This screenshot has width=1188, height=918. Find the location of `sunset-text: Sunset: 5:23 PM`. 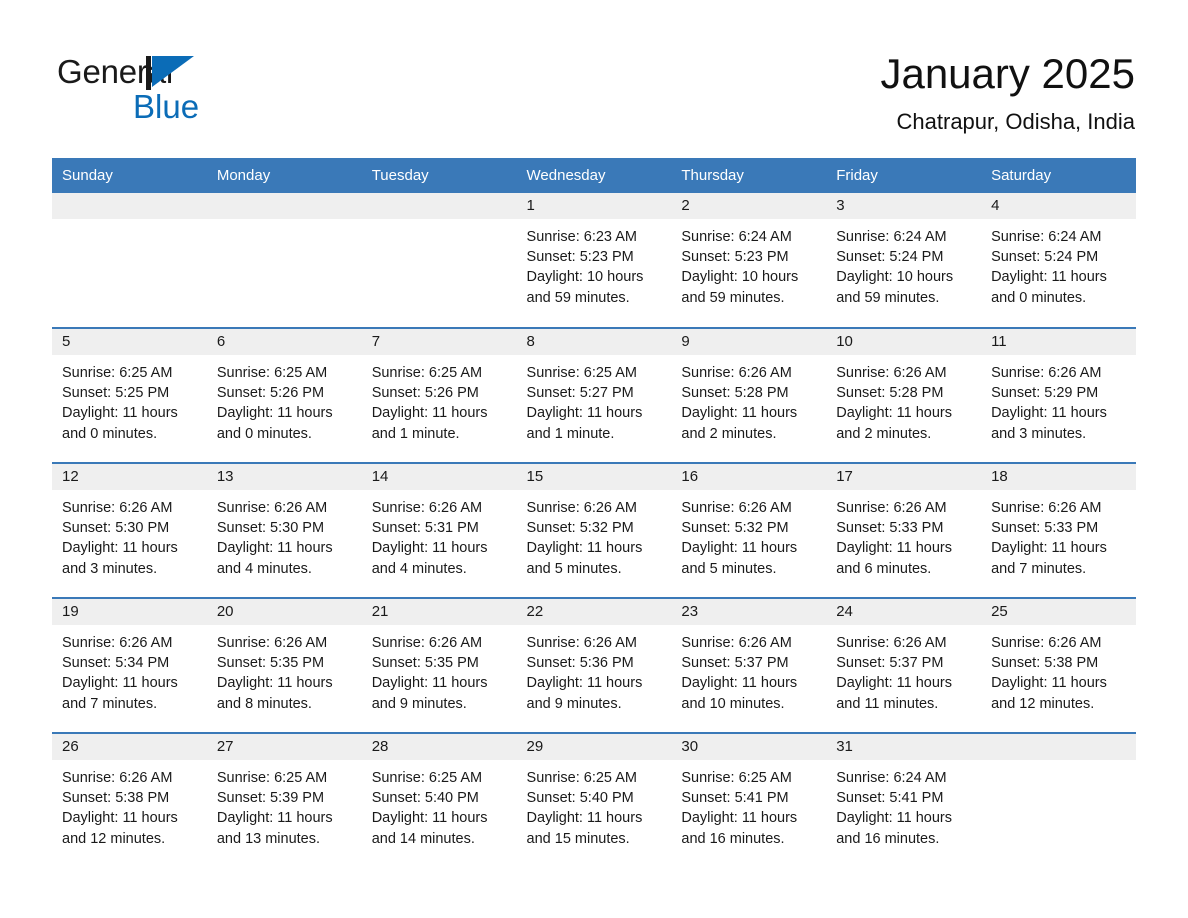

sunset-text: Sunset: 5:23 PM is located at coordinates (735, 257).